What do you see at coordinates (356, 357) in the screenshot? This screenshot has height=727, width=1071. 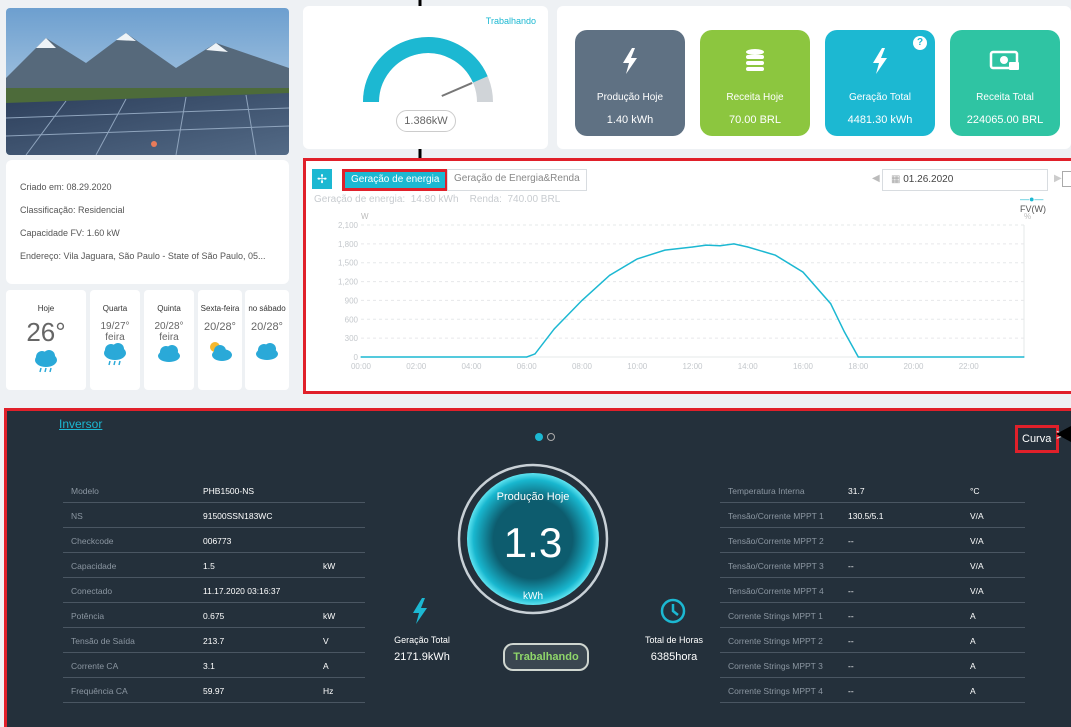 I see `y-tick-label: 0` at bounding box center [356, 357].